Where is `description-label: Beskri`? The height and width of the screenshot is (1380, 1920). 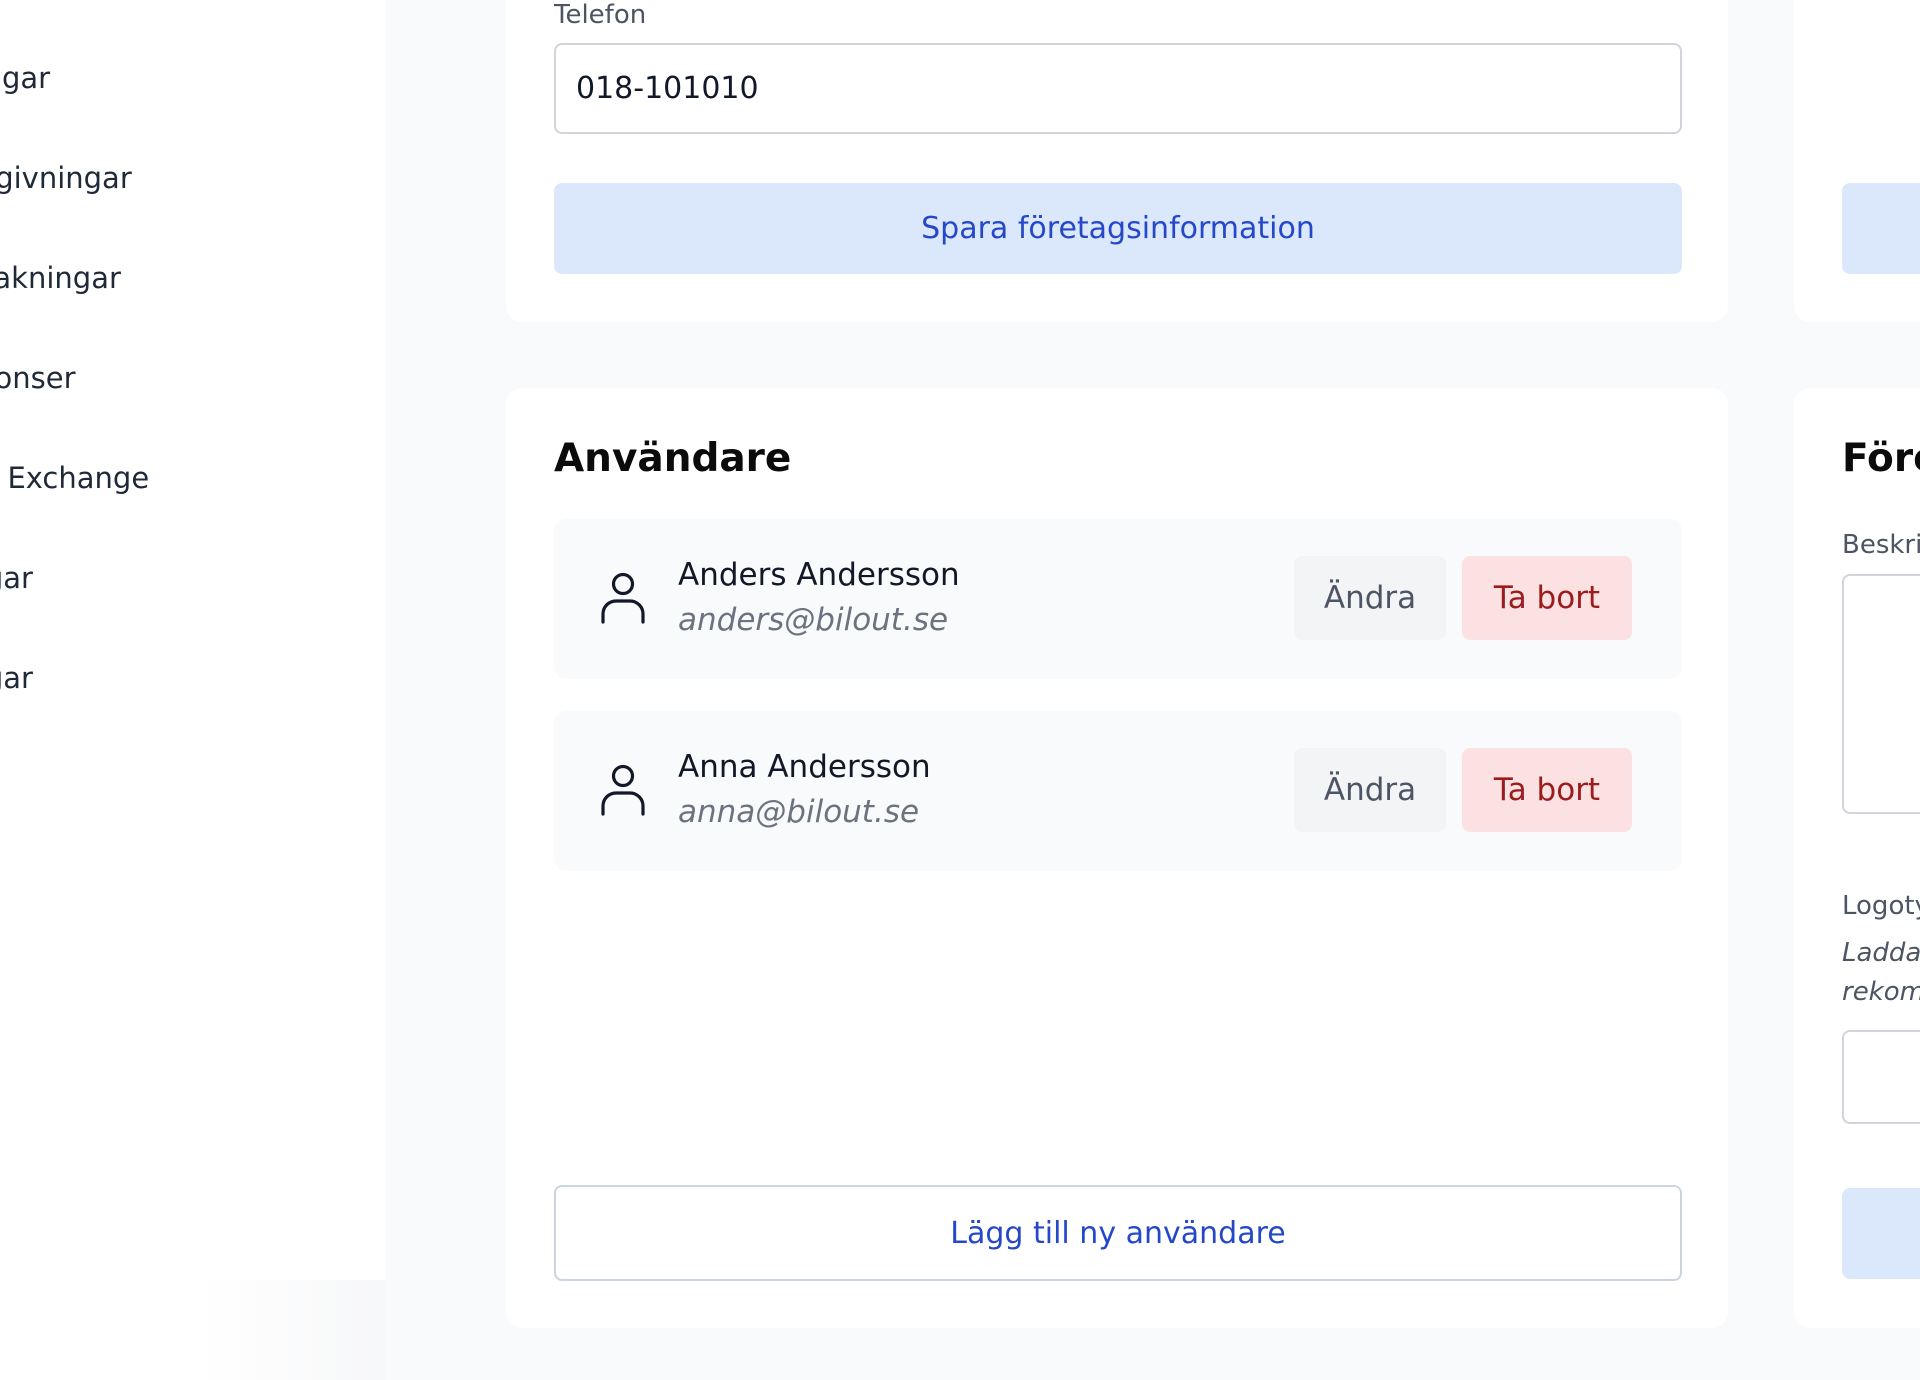
description-label: Beskri is located at coordinates (1881, 545).